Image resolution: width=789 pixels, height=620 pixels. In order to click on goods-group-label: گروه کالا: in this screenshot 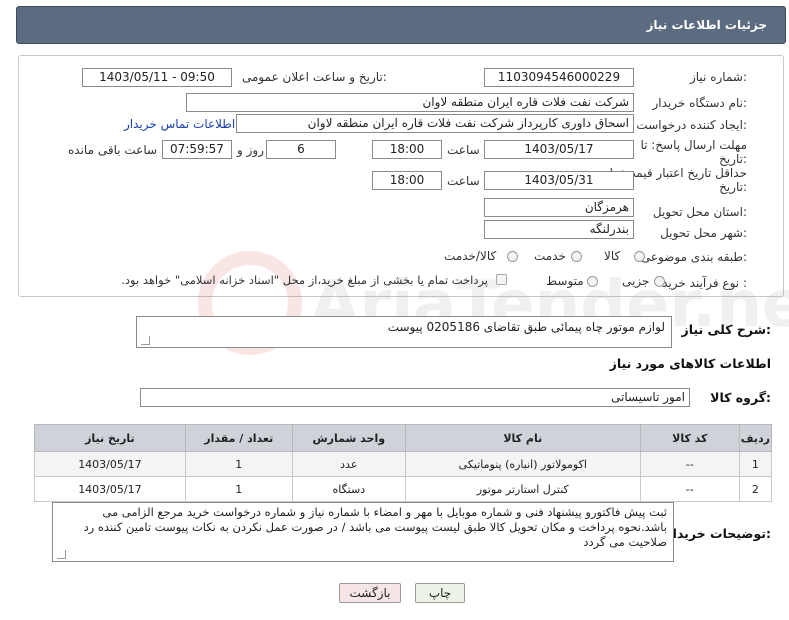, I will do `click(740, 397)`.